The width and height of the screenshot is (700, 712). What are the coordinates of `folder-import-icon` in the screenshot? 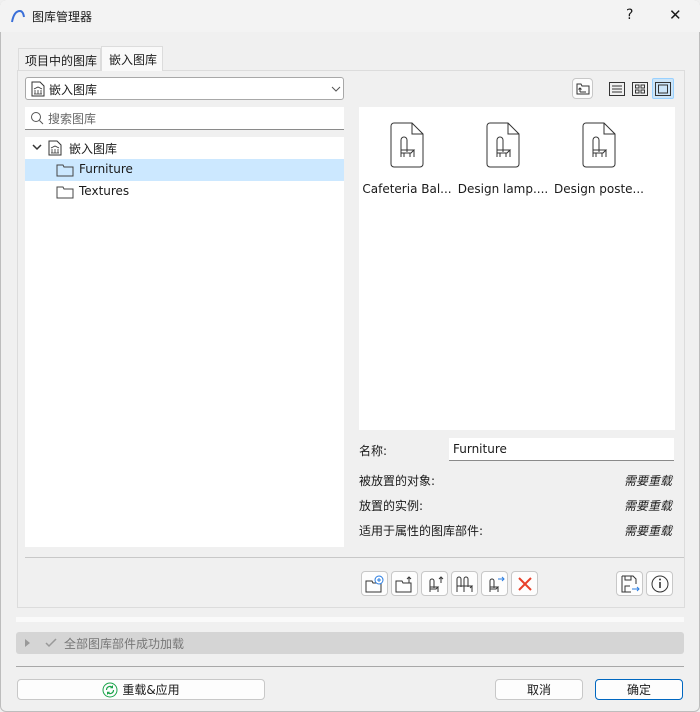 It's located at (403, 583).